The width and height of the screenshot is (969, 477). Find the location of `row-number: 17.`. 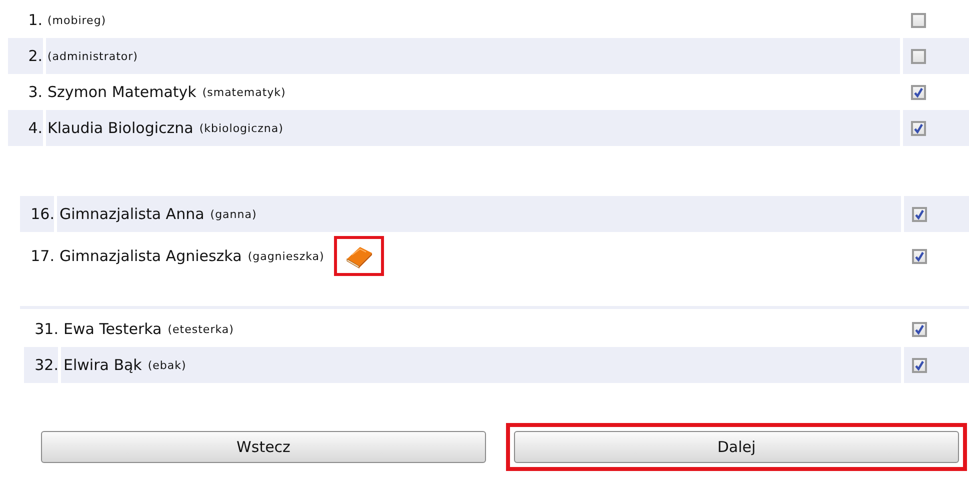

row-number: 17. is located at coordinates (42, 256).